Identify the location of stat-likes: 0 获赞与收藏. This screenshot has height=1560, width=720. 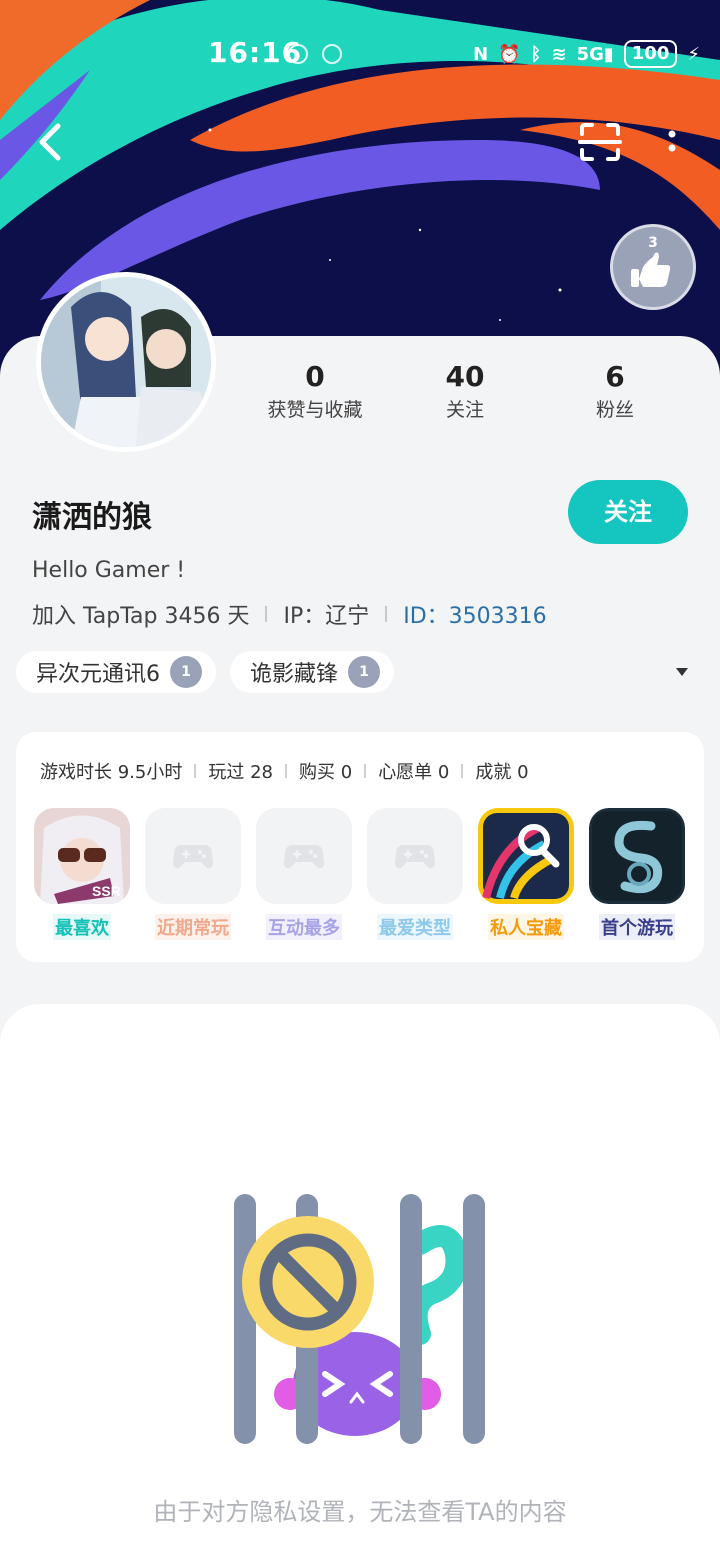
(315, 391).